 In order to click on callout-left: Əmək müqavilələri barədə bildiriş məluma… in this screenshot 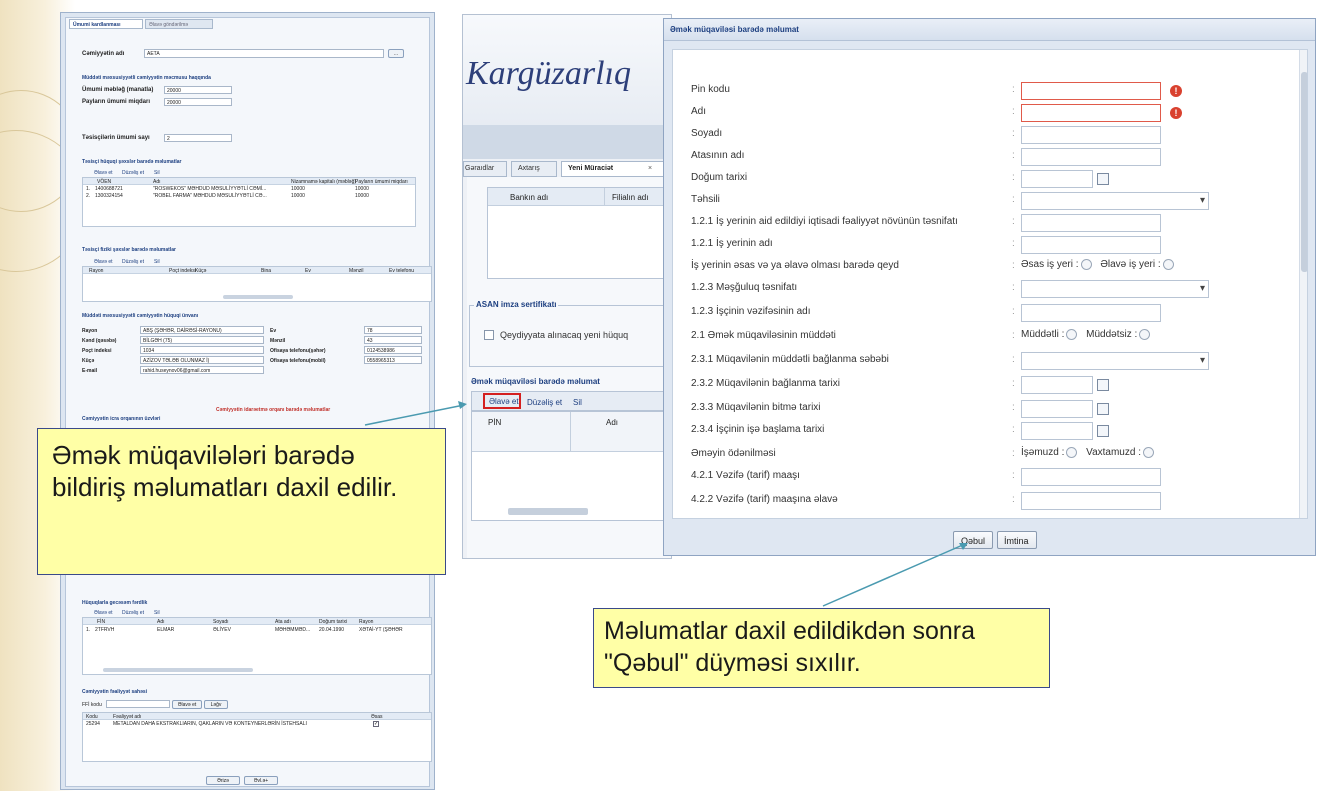, I will do `click(241, 501)`.